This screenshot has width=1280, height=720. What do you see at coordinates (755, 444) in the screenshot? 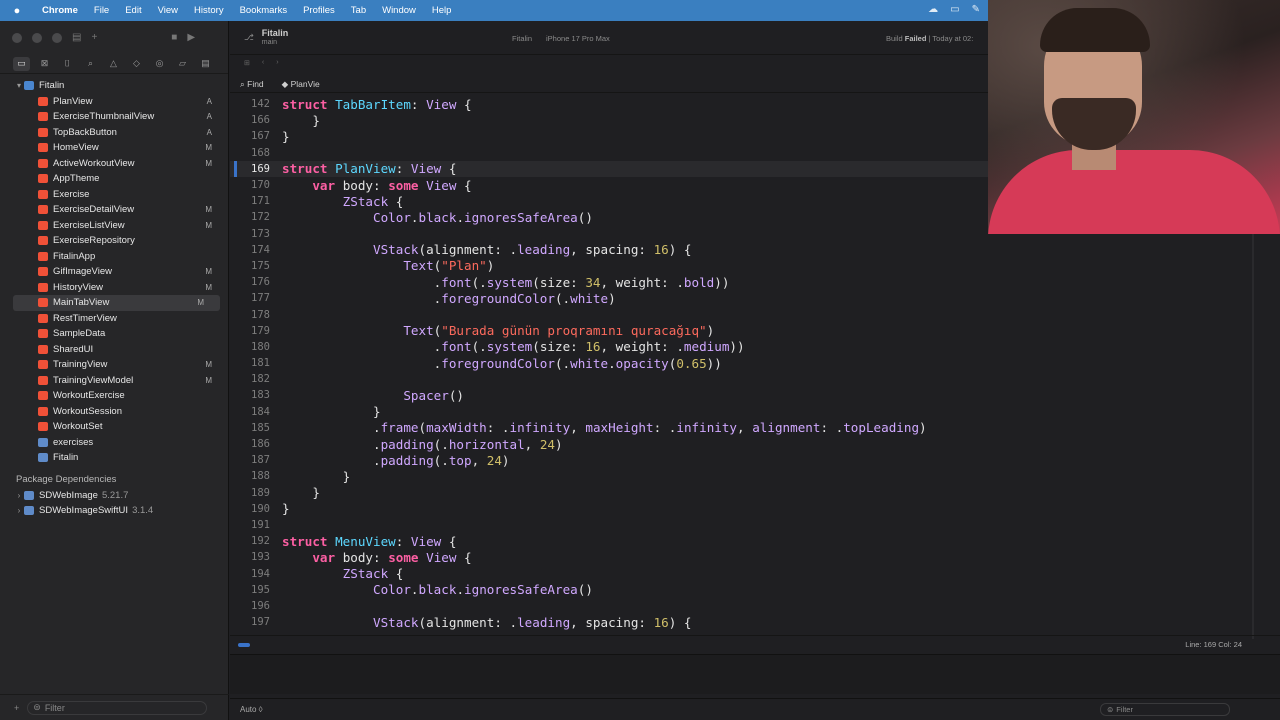
I see `code-line: 186 .padding(.horizontal, 24)` at bounding box center [755, 444].